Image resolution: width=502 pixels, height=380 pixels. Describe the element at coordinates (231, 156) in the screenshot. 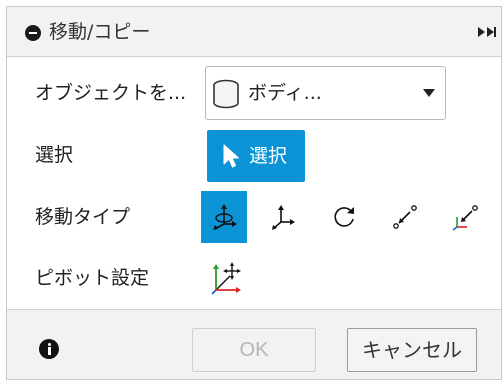

I see `cursor-icon` at that location.